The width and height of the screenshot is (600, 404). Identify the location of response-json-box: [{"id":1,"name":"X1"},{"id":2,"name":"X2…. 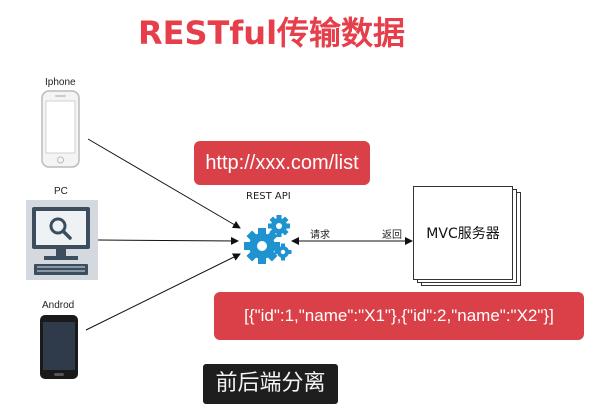
(399, 316).